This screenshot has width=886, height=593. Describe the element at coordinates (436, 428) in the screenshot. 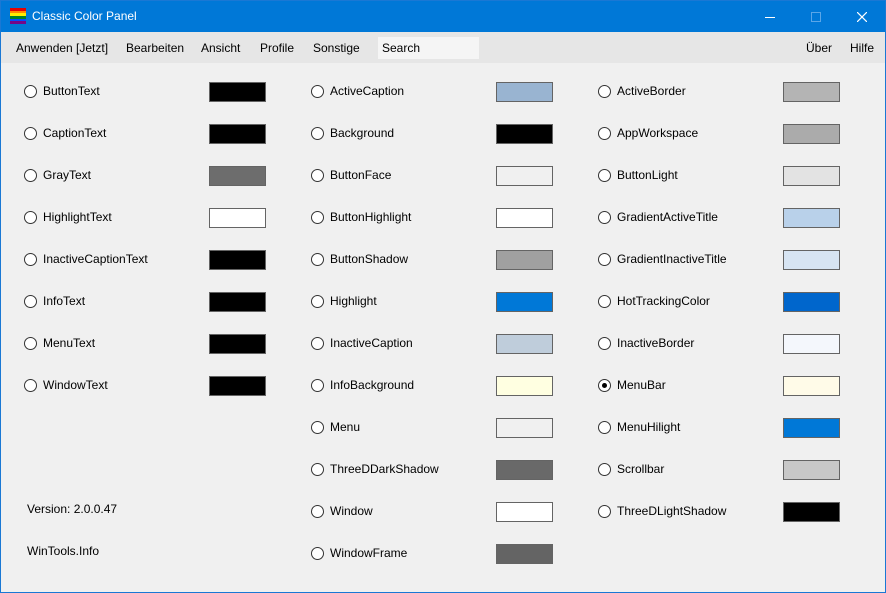

I see `color-row: Menu` at that location.